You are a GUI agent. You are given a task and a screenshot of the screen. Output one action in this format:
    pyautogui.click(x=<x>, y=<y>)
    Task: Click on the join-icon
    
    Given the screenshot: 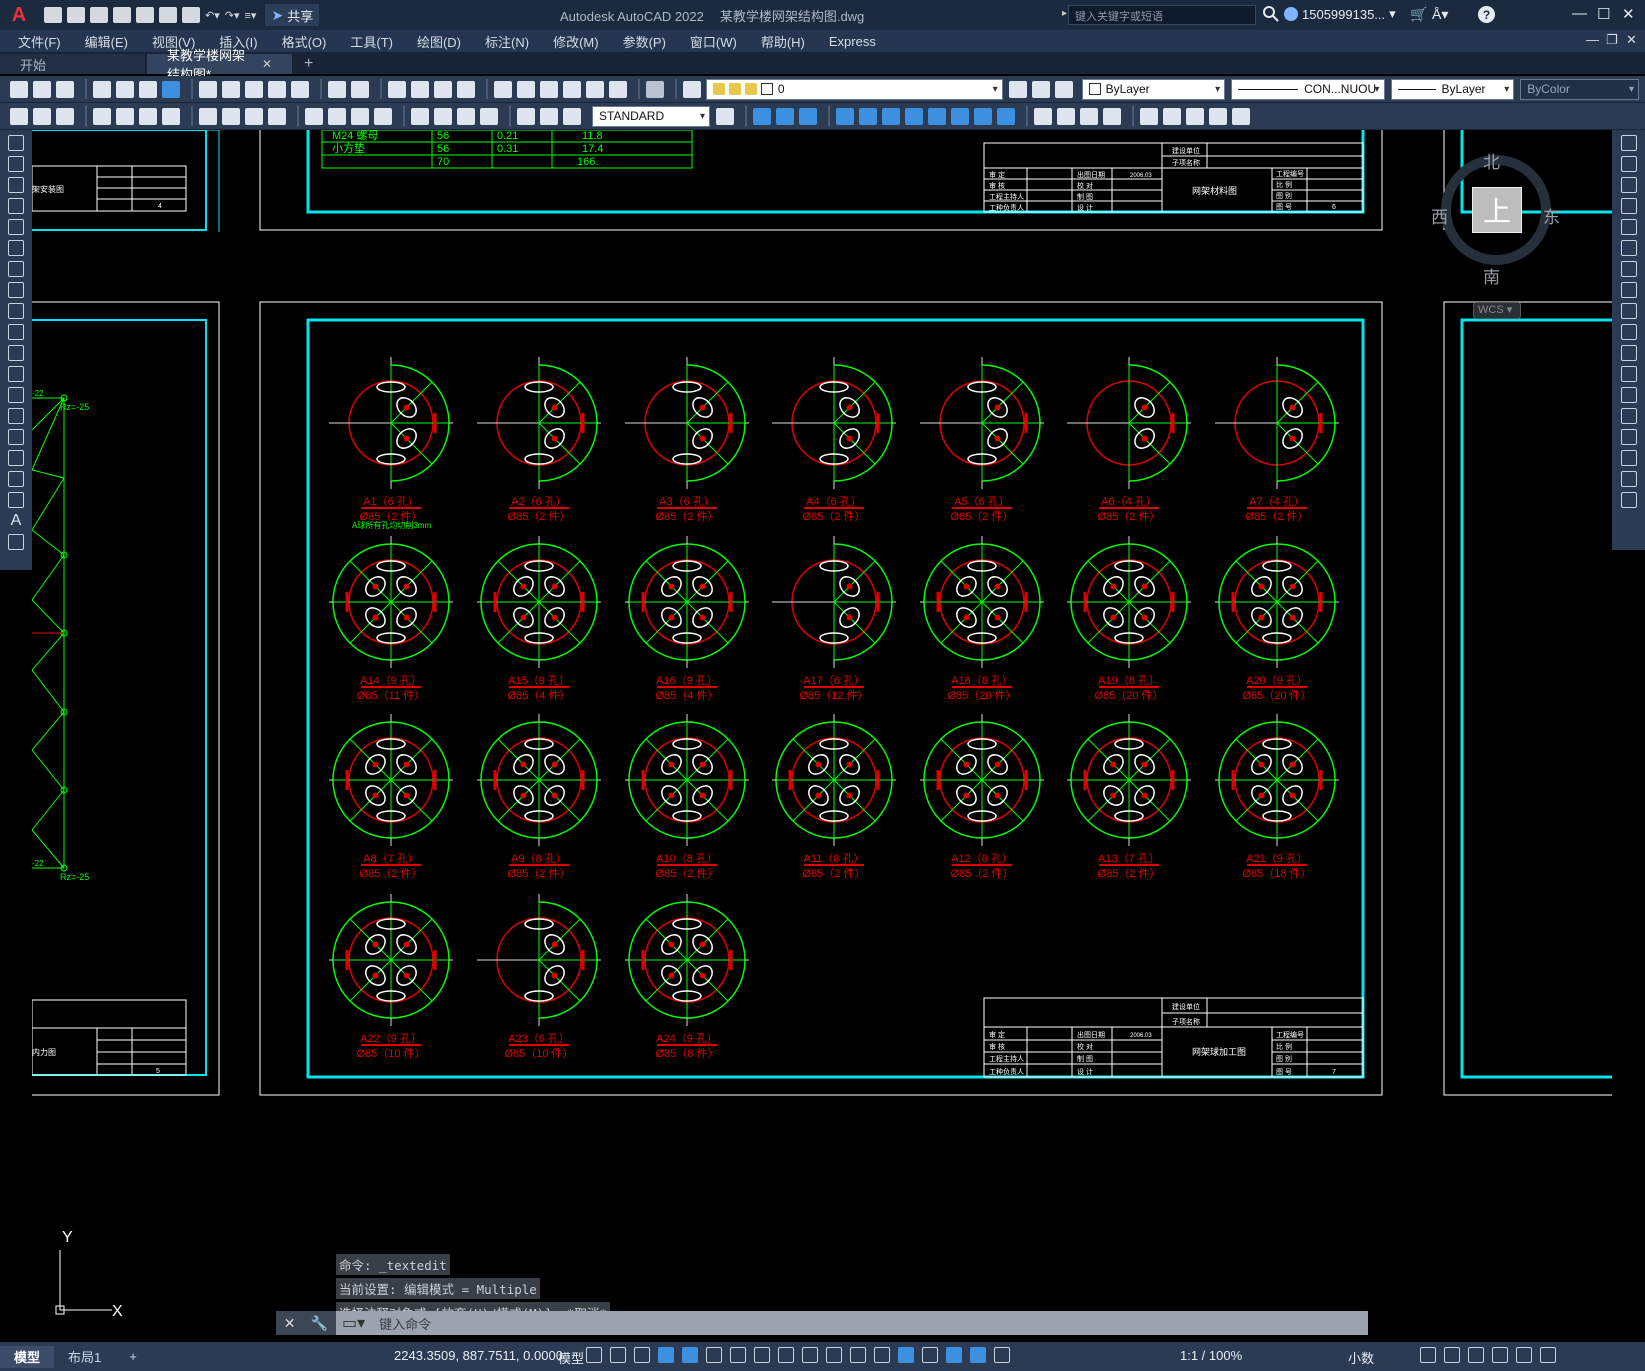 What is the action you would take?
    pyautogui.click(x=1628, y=416)
    